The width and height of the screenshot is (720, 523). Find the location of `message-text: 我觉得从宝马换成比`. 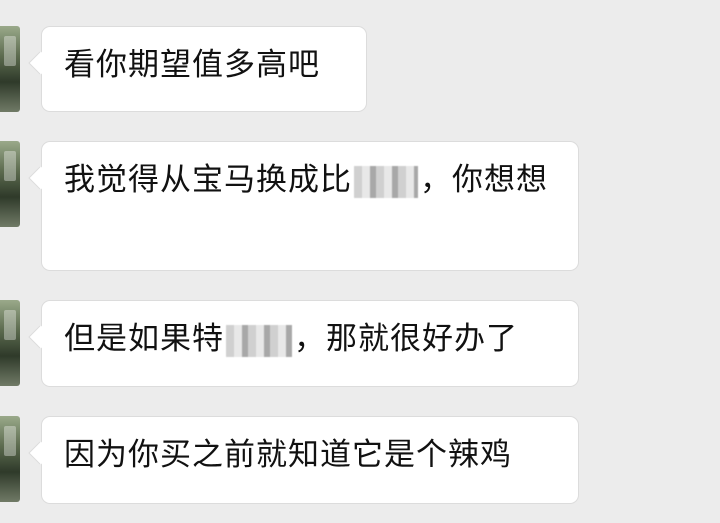

message-text: 我觉得从宝马换成比 is located at coordinates (208, 180).